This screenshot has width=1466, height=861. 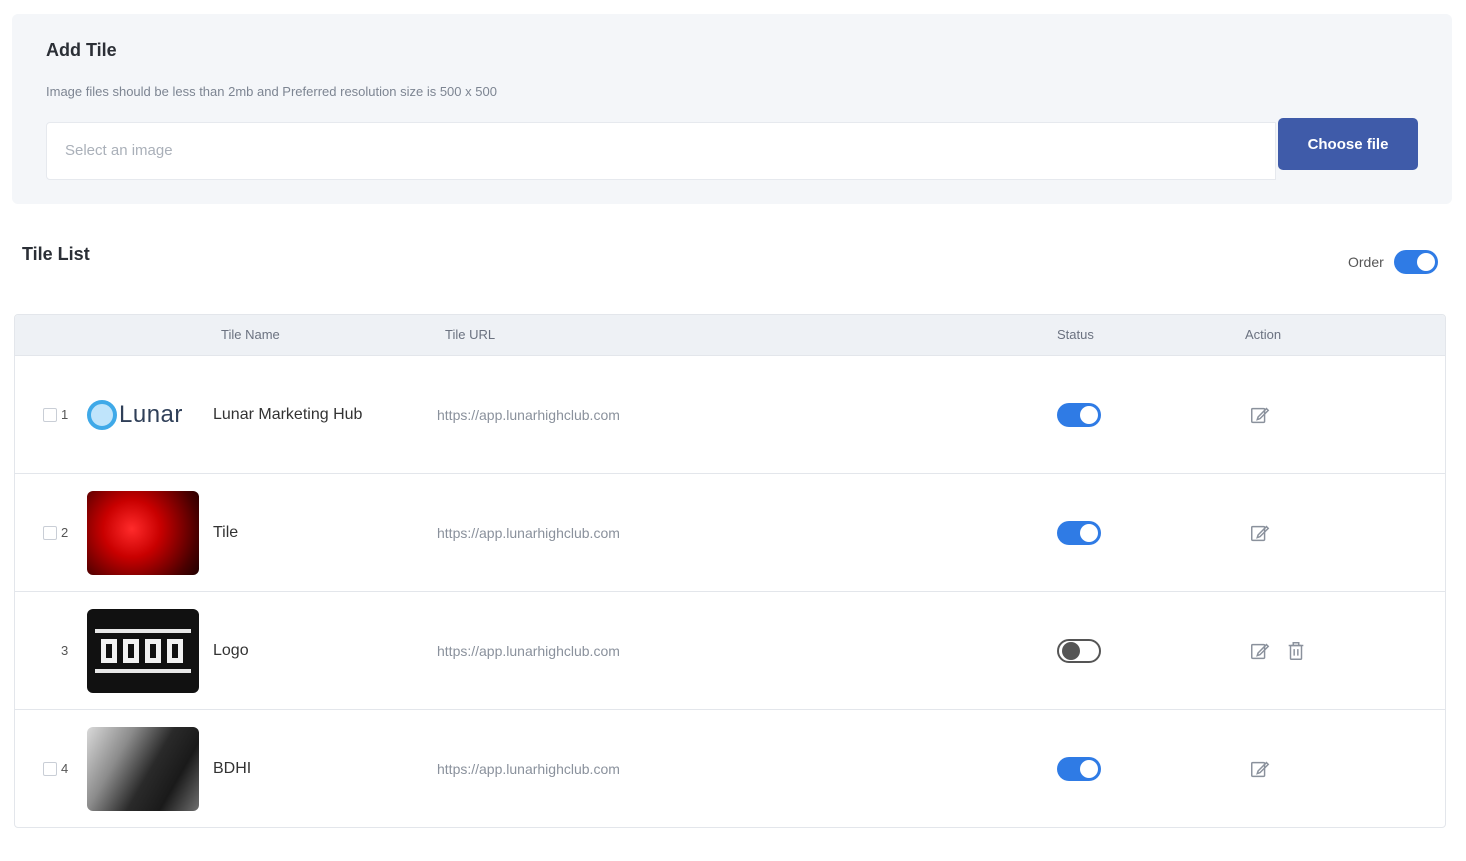 I want to click on add-tile-title: Add Tile, so click(x=81, y=50).